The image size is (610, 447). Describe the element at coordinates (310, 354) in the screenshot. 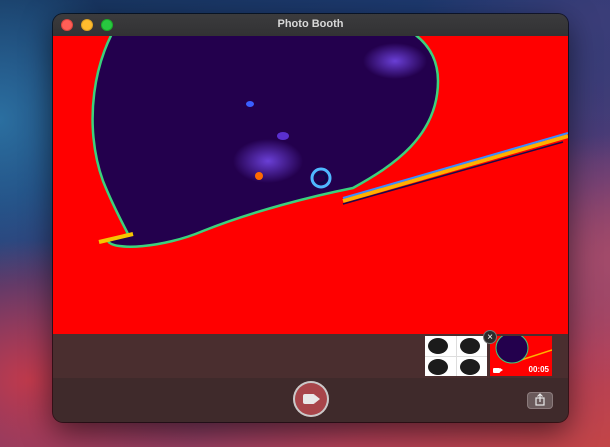

I see `thumbnail-tray: 00:05 ×` at that location.